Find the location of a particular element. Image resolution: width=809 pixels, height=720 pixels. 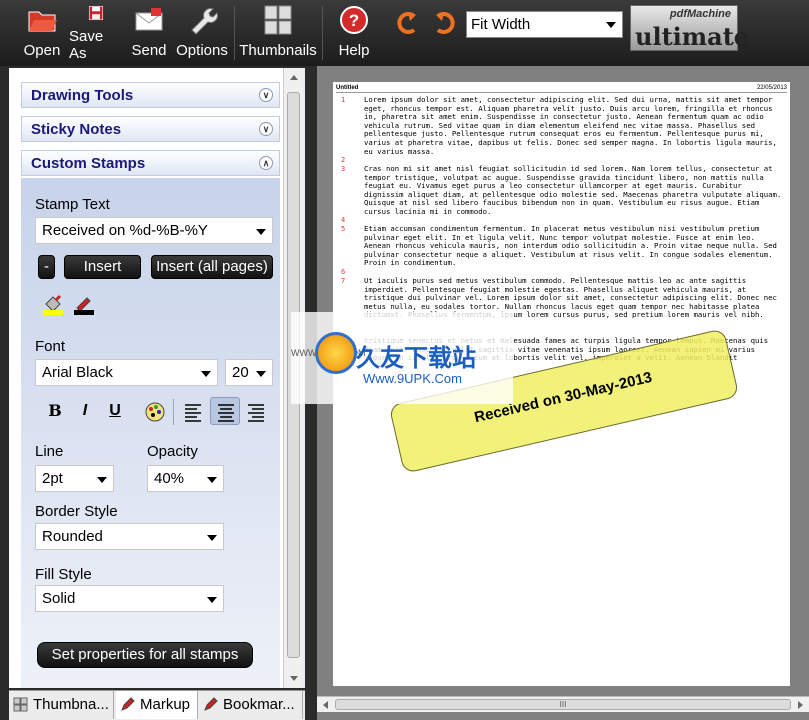

zoom-value: Fit Width is located at coordinates (501, 24).